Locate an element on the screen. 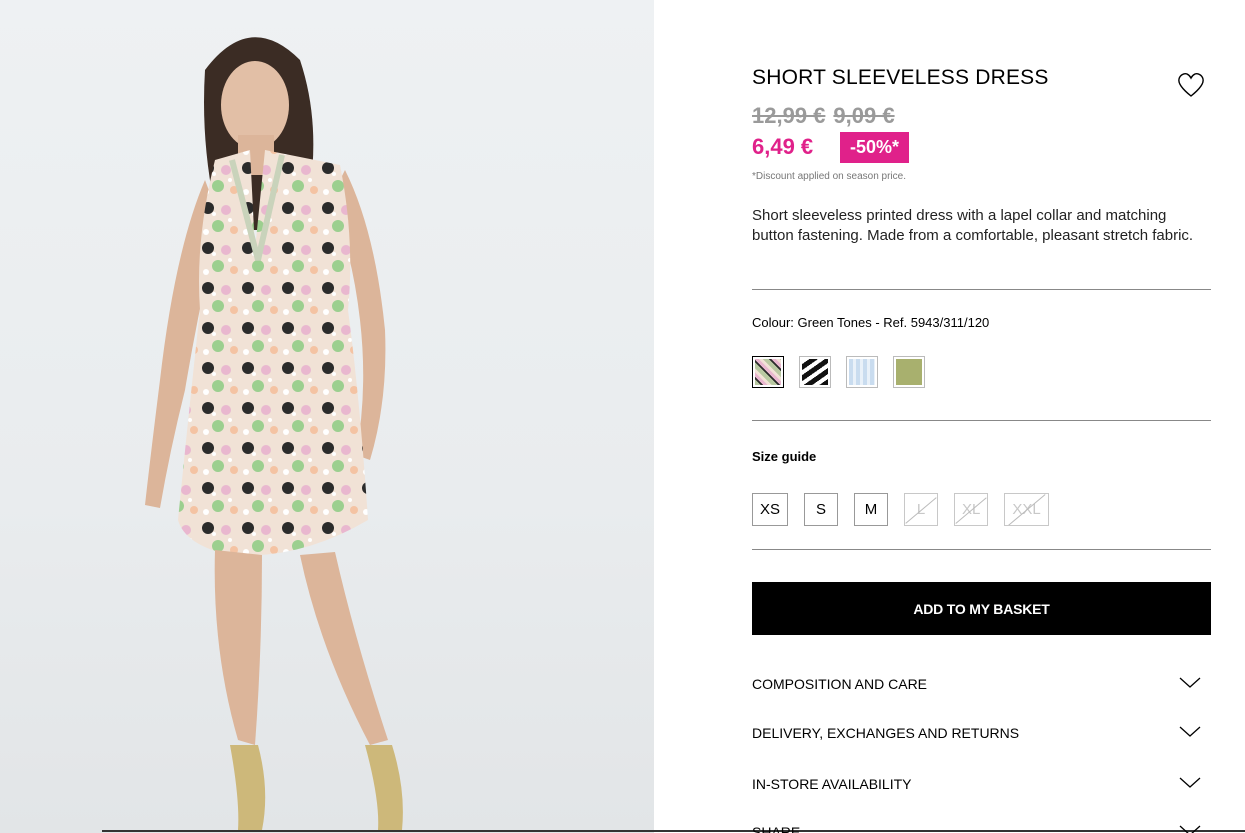 This screenshot has width=1245, height=833. swatch-olive is located at coordinates (909, 372).